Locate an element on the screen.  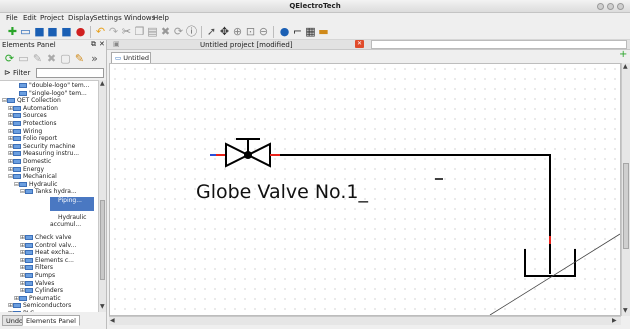
page-tabs: ▭ Untitled + is located at coordinates (368, 56).